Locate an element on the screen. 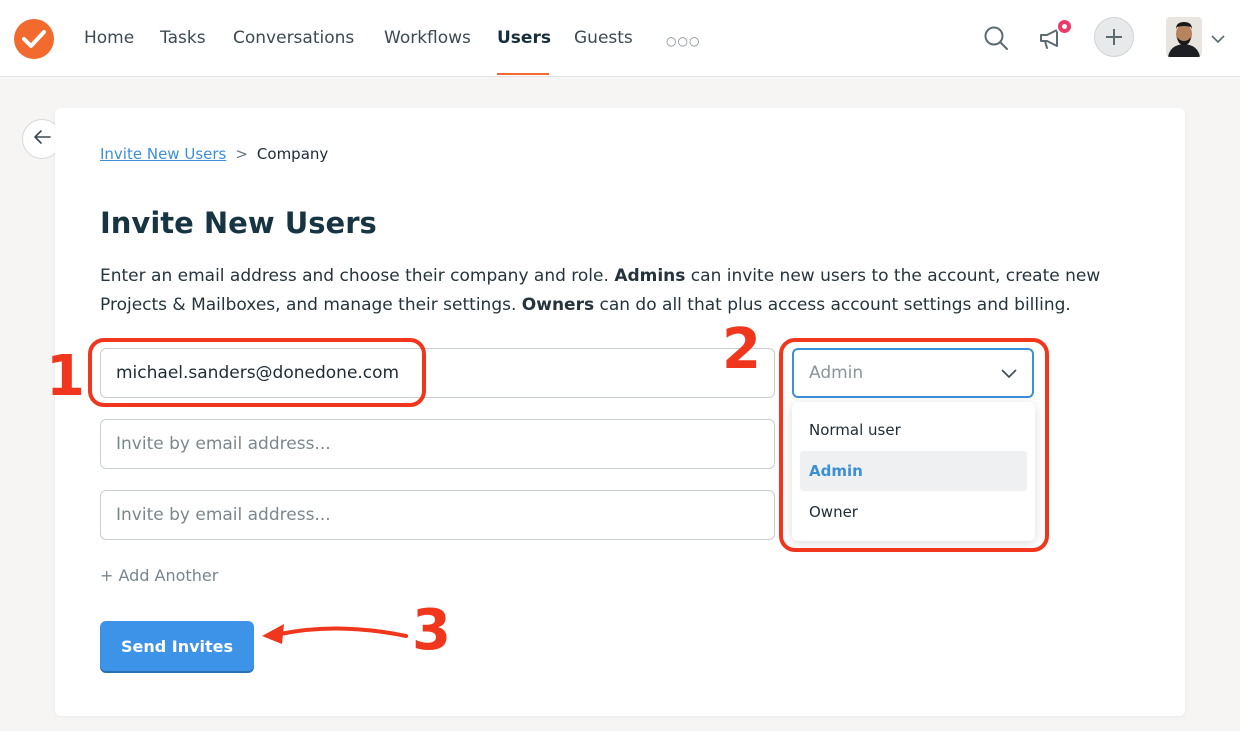 The width and height of the screenshot is (1240, 731). role-dropdown-menu: Normal user Admin Owner is located at coordinates (913, 471).